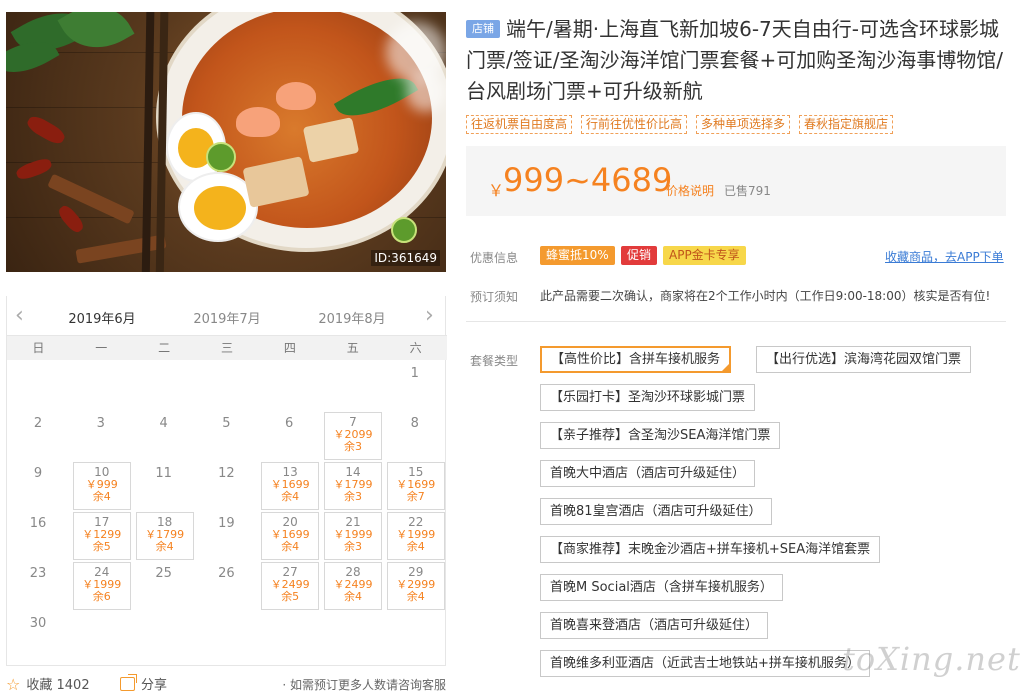 Image resolution: width=1022 pixels, height=693 pixels. I want to click on day-number: 26, so click(226, 573).